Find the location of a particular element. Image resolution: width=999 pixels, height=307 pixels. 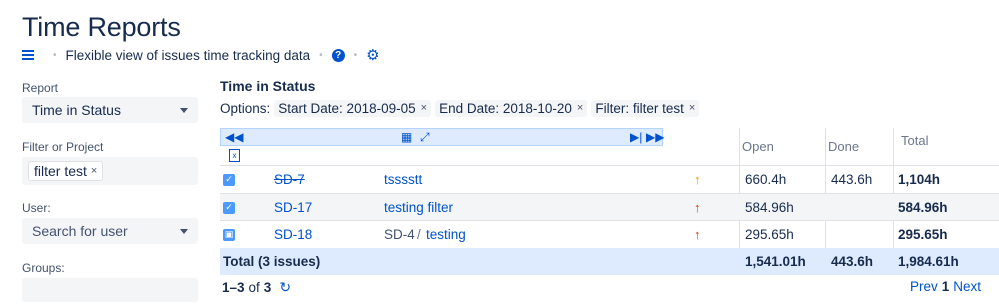

pagination-controls: Prev 1 Next is located at coordinates (945, 286).